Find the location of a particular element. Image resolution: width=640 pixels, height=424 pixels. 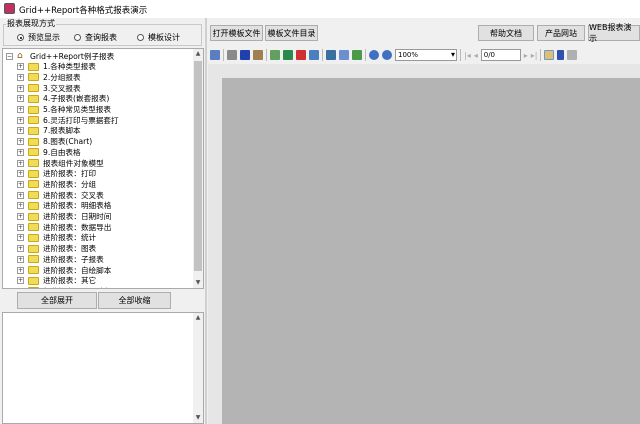

collapse-all-button: 全部收缩 is located at coordinates (134, 300).